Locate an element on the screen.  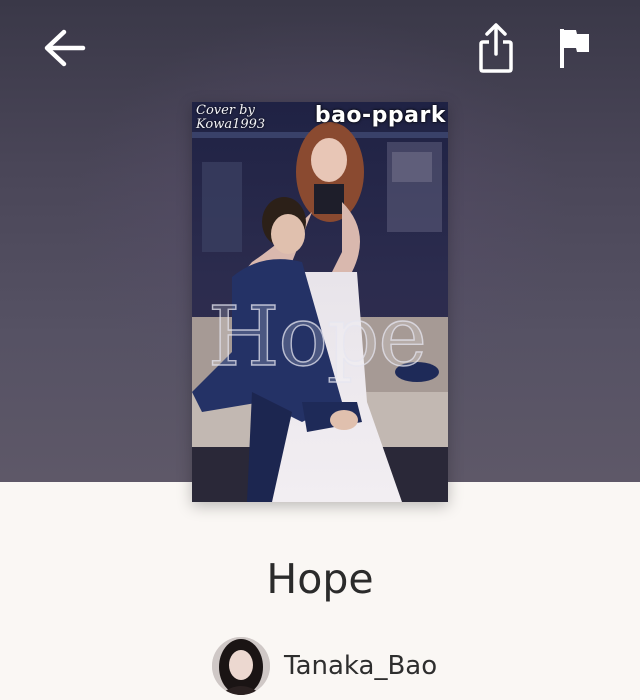
author-name: Tanaka_Bao is located at coordinates (360, 666).